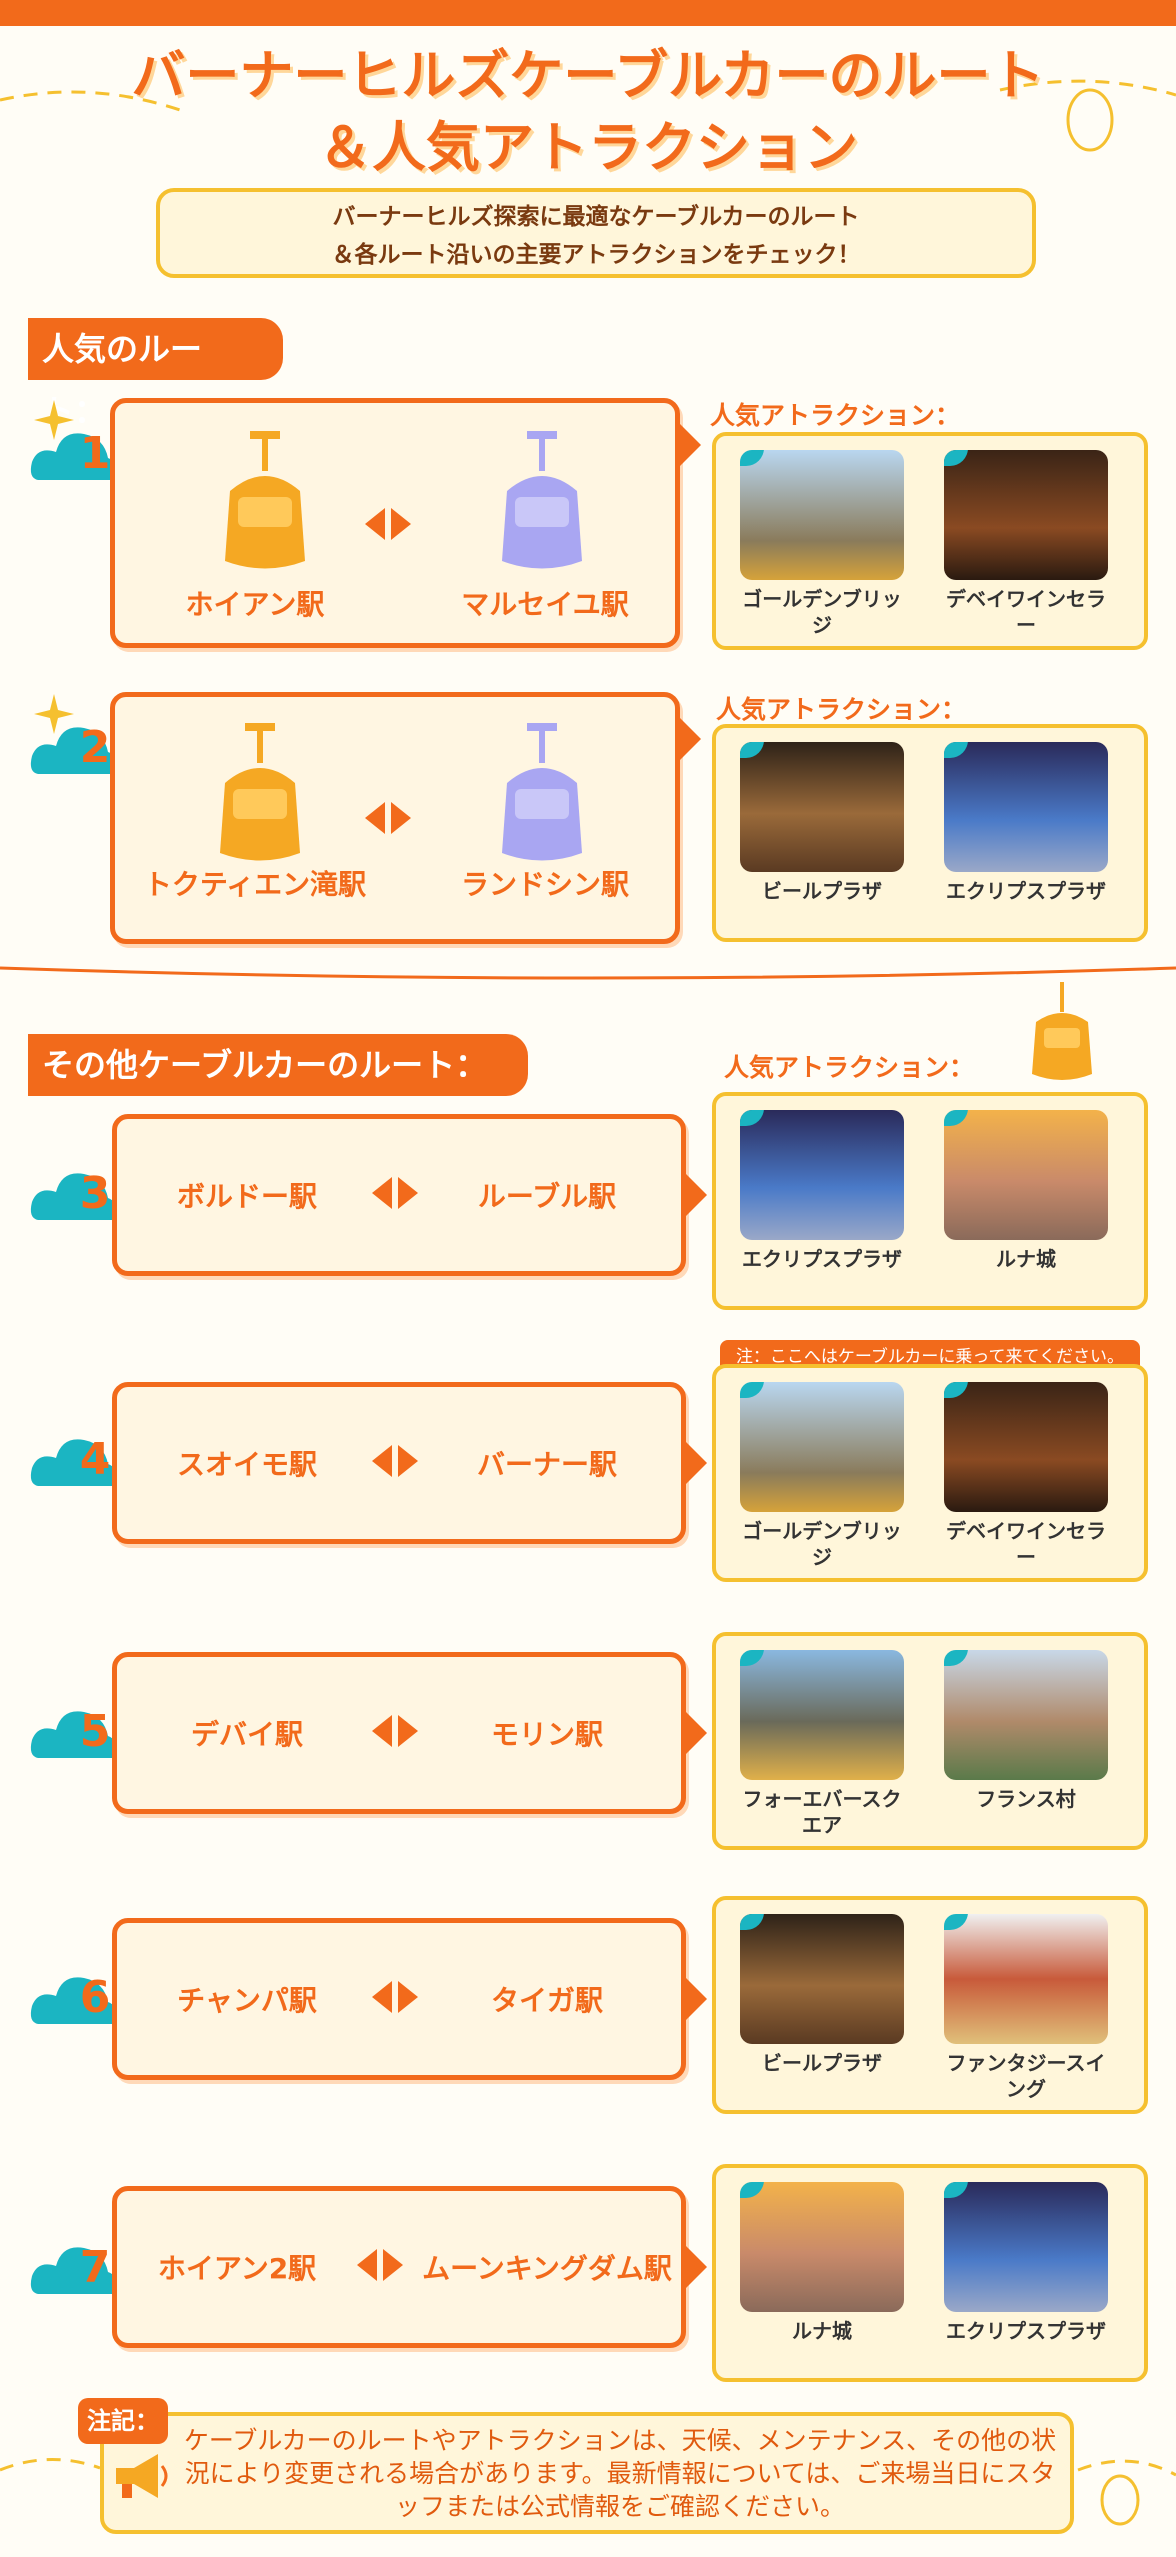 This screenshot has width=1176, height=2557. What do you see at coordinates (547, 2268) in the screenshot?
I see `station-to: ムーンキングダム駅` at bounding box center [547, 2268].